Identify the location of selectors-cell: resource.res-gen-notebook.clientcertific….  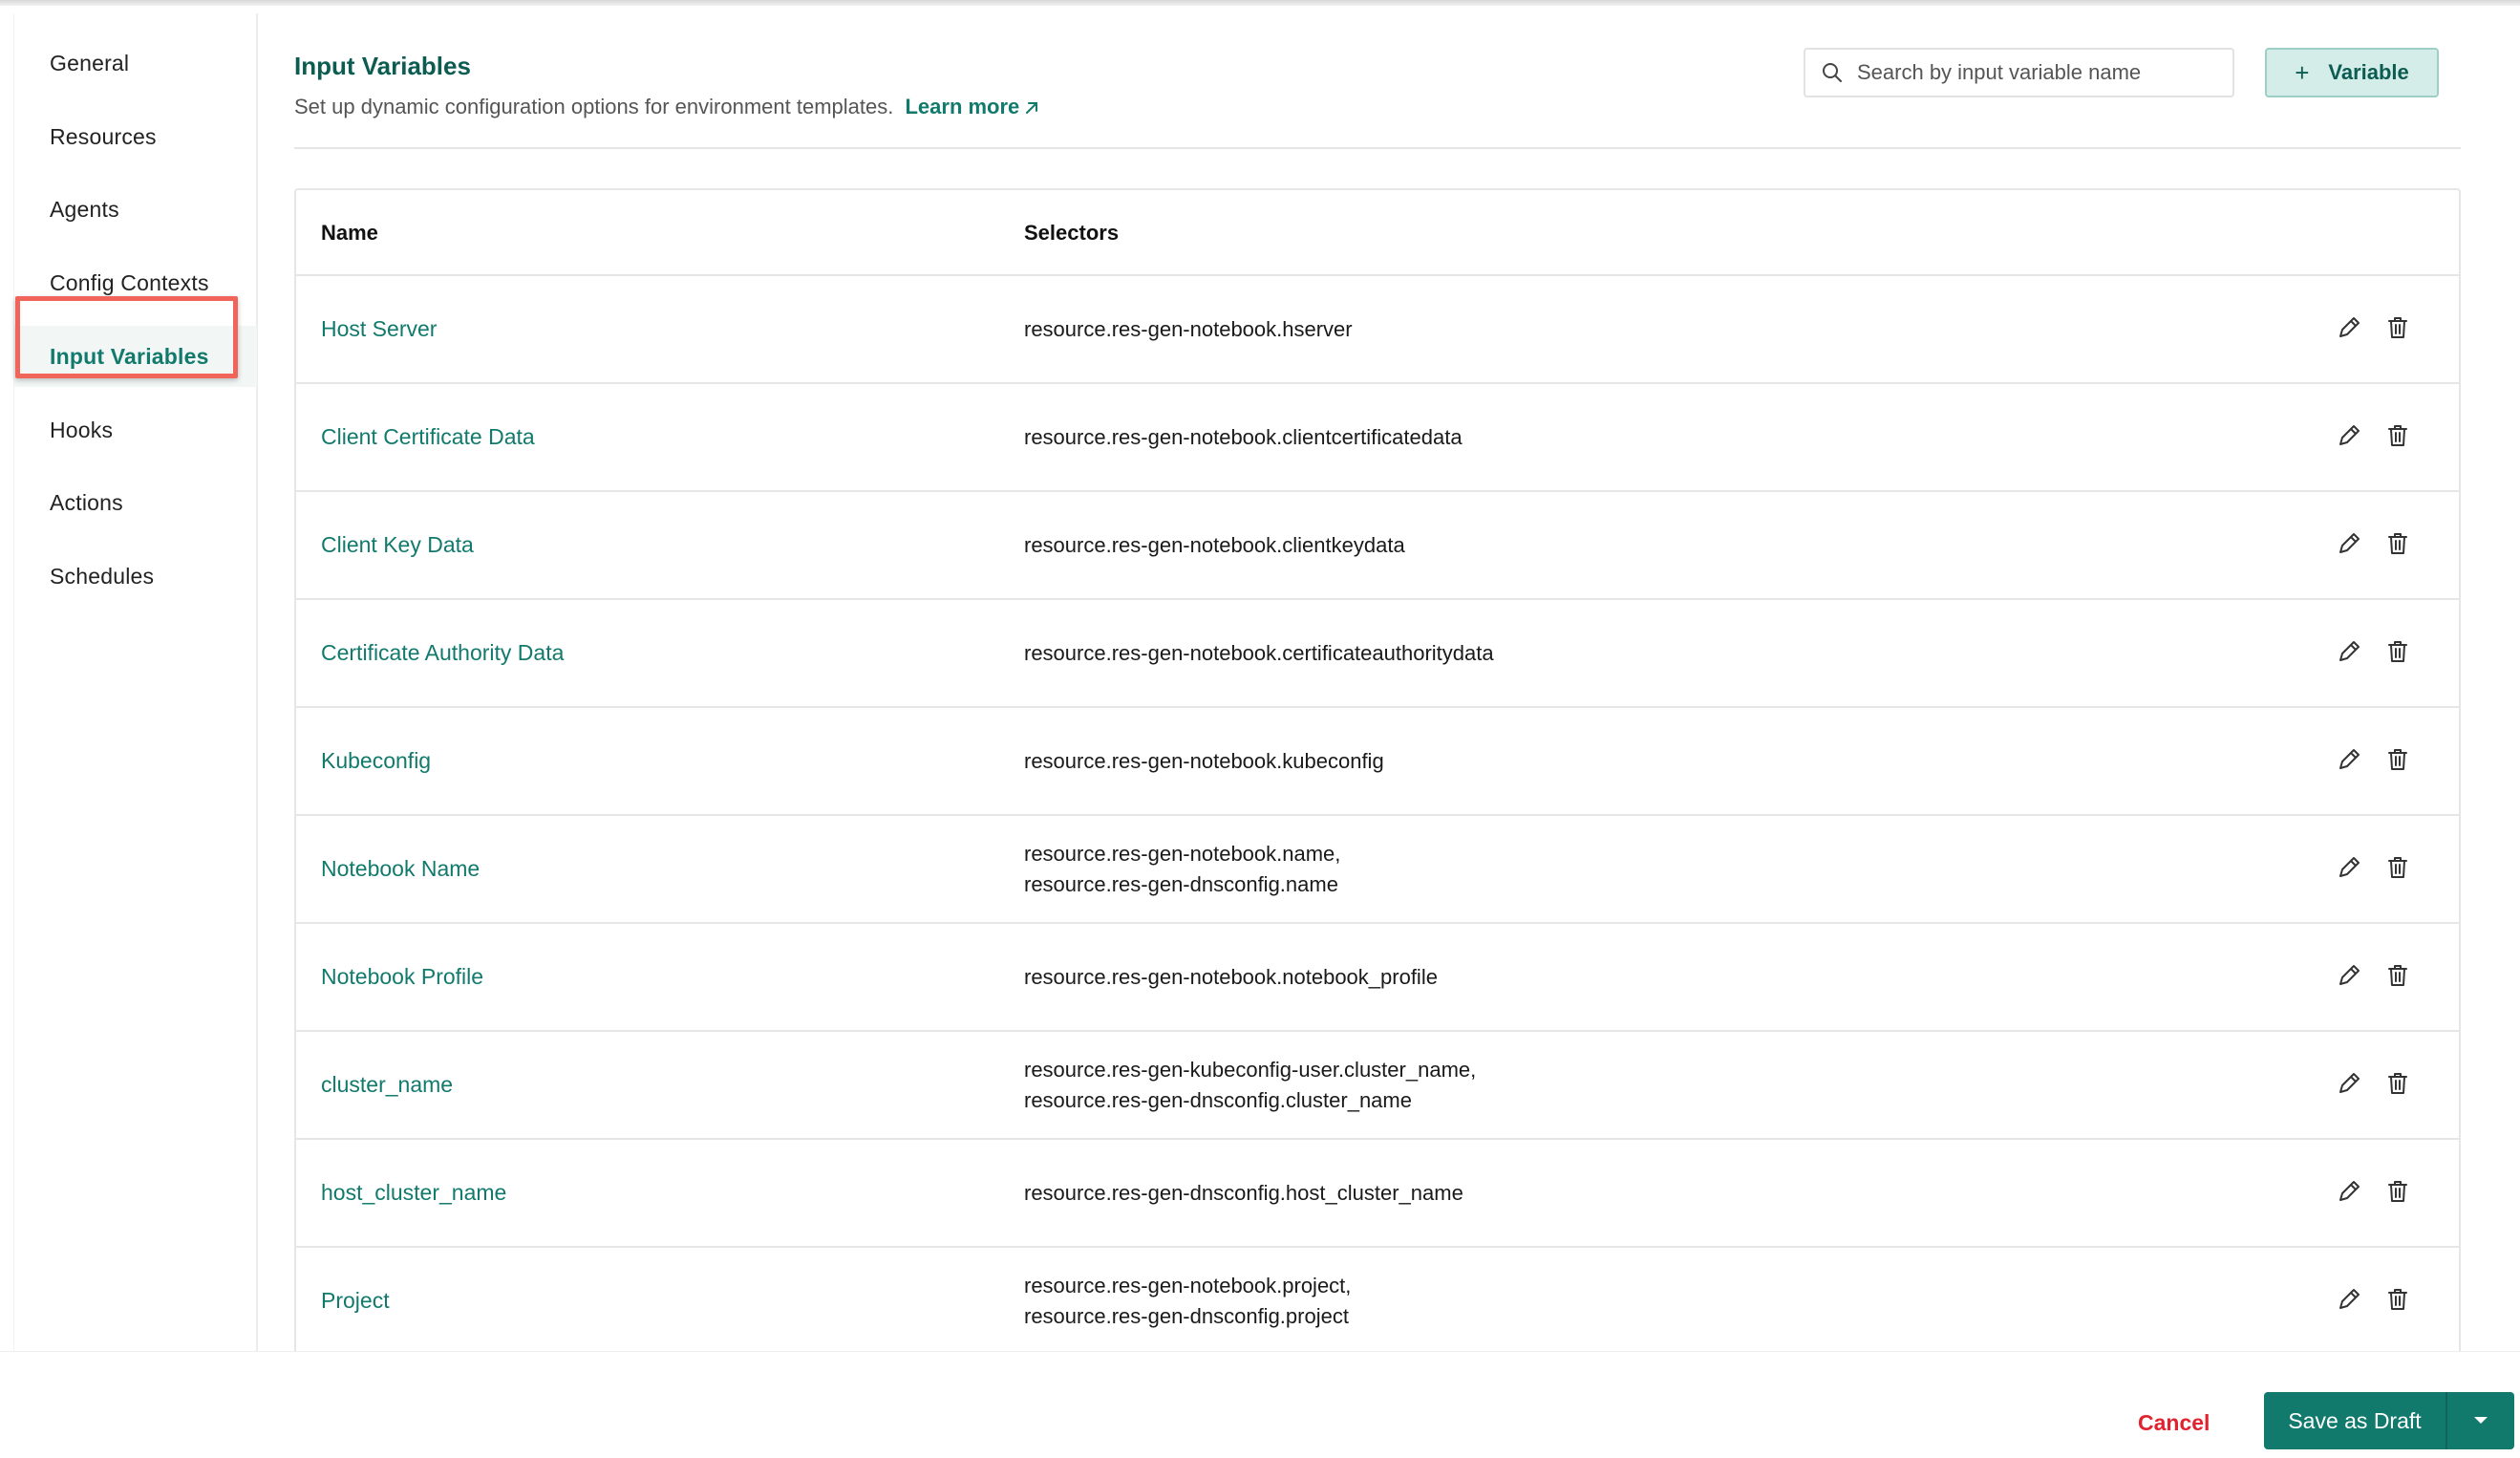
(1243, 437).